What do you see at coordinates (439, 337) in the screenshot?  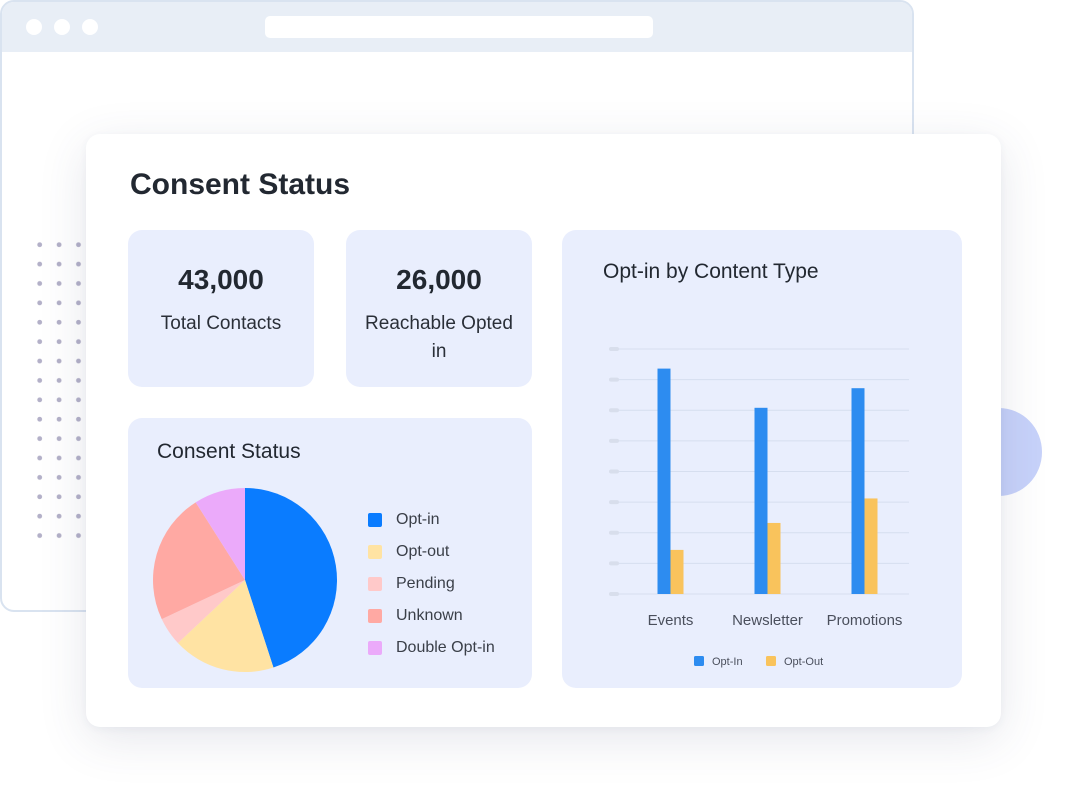 I see `stat-label: Reachable Opted in` at bounding box center [439, 337].